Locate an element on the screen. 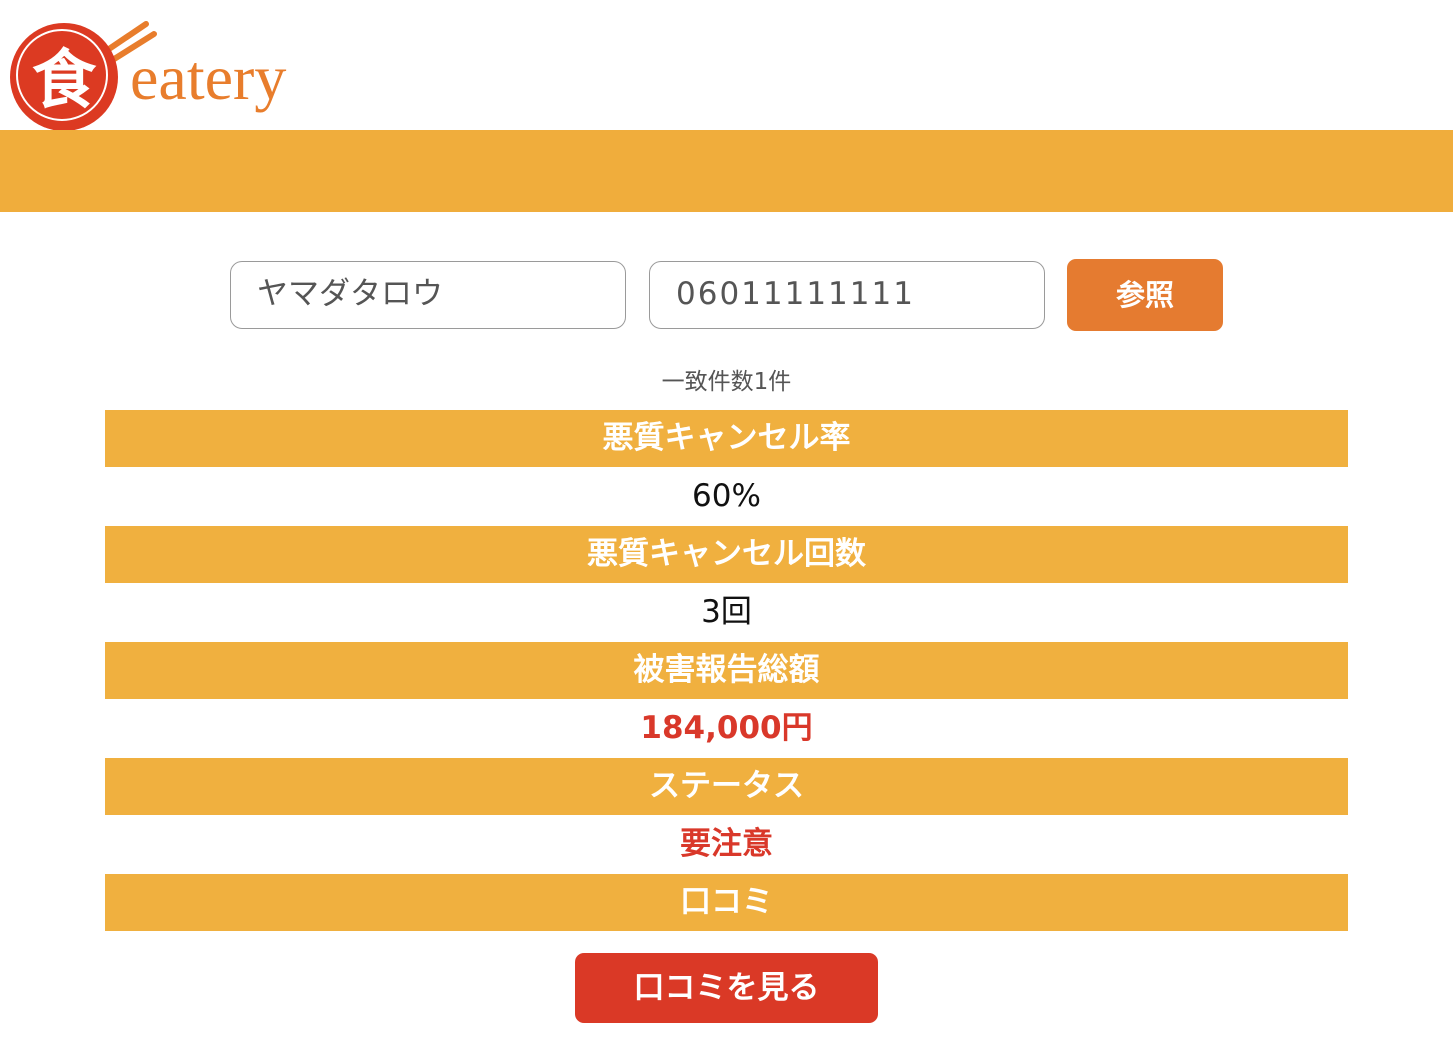  match-count: 一致件数1件 is located at coordinates (726, 382).